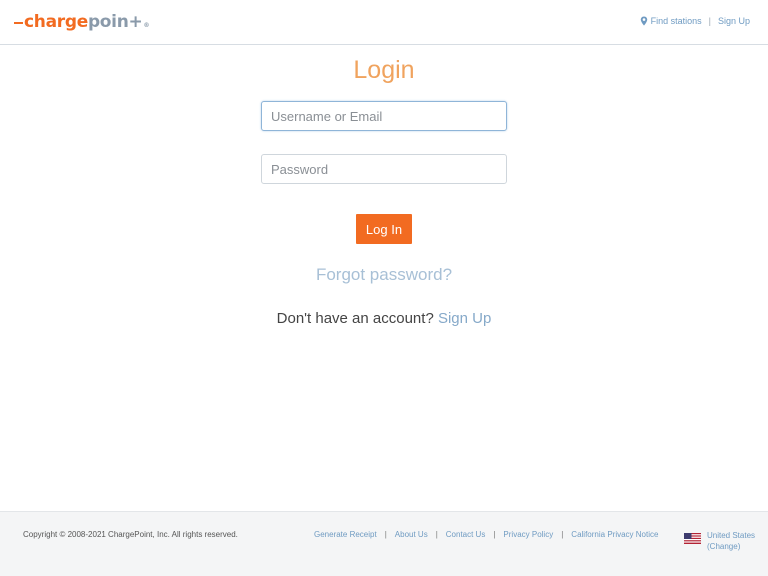  I want to click on region-country: United States, so click(731, 535).